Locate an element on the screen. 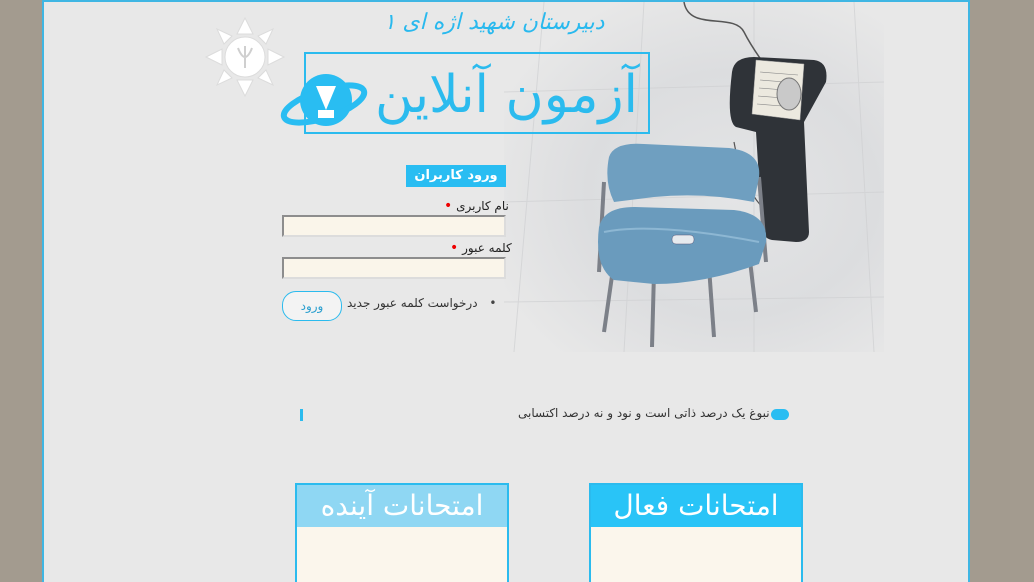  site-logo-text: آزمون آنلاین is located at coordinates (506, 95).